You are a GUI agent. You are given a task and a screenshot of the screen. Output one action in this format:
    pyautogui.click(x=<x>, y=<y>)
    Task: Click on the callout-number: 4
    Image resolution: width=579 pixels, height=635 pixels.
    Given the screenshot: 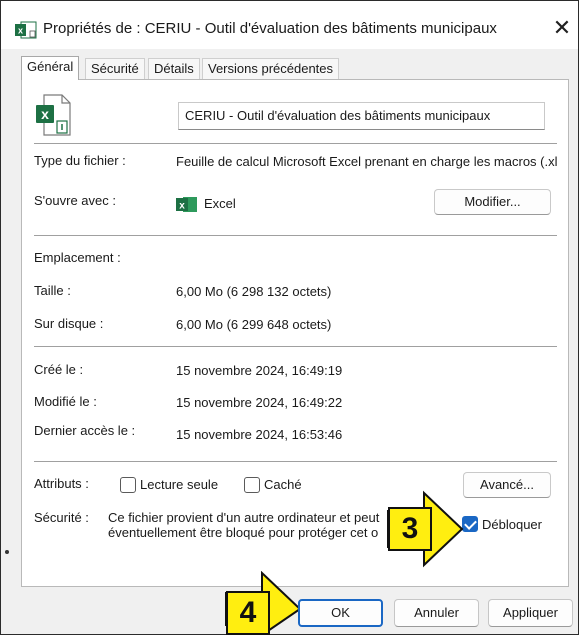 What is the action you would take?
    pyautogui.click(x=248, y=613)
    